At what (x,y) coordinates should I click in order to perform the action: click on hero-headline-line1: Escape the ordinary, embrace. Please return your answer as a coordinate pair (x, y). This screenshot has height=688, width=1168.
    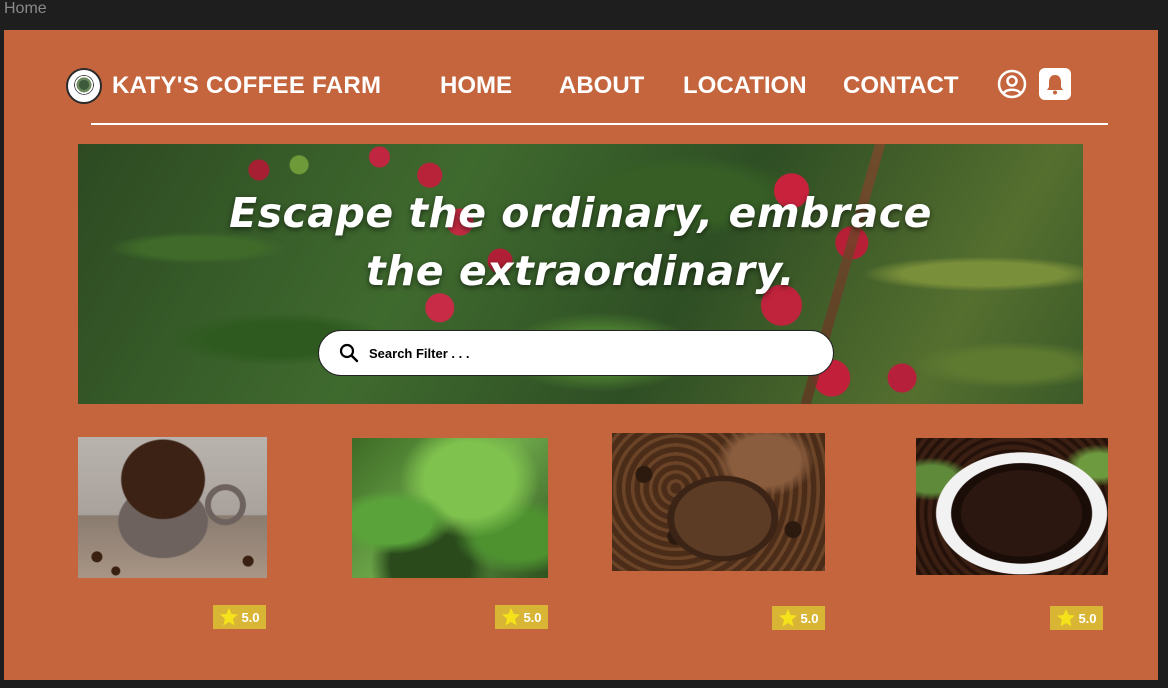
    Looking at the image, I should click on (580, 213).